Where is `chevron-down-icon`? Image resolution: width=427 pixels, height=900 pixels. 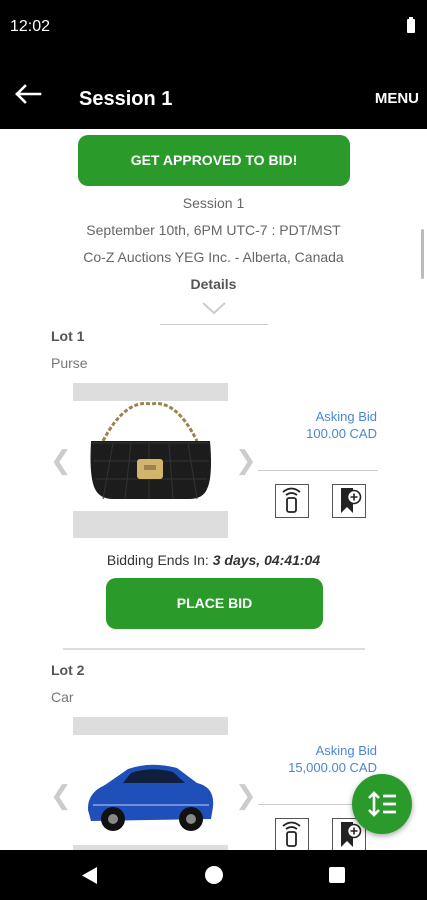 chevron-down-icon is located at coordinates (214, 308).